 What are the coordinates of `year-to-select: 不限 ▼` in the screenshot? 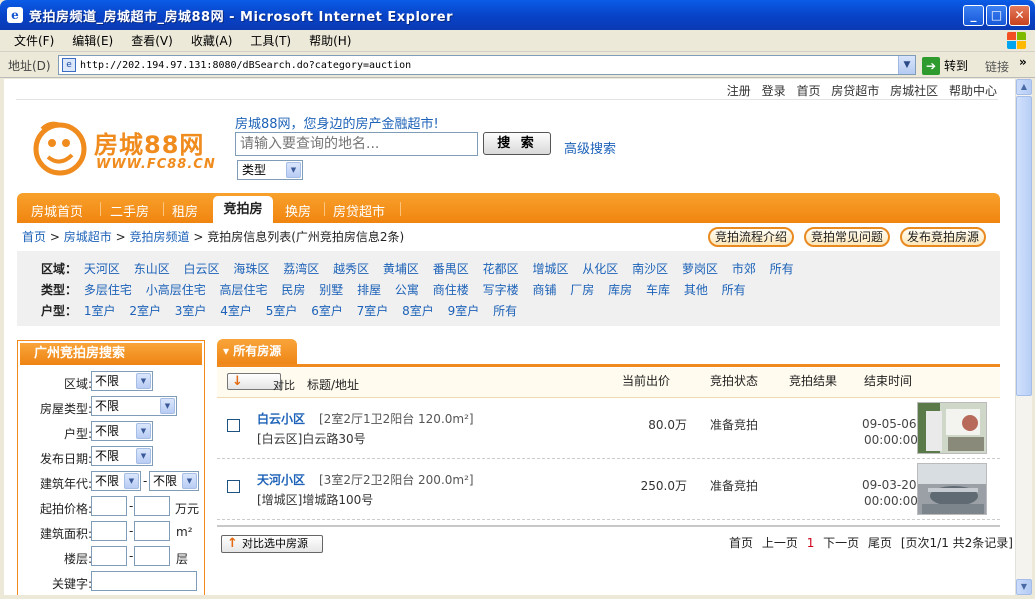 It's located at (174, 481).